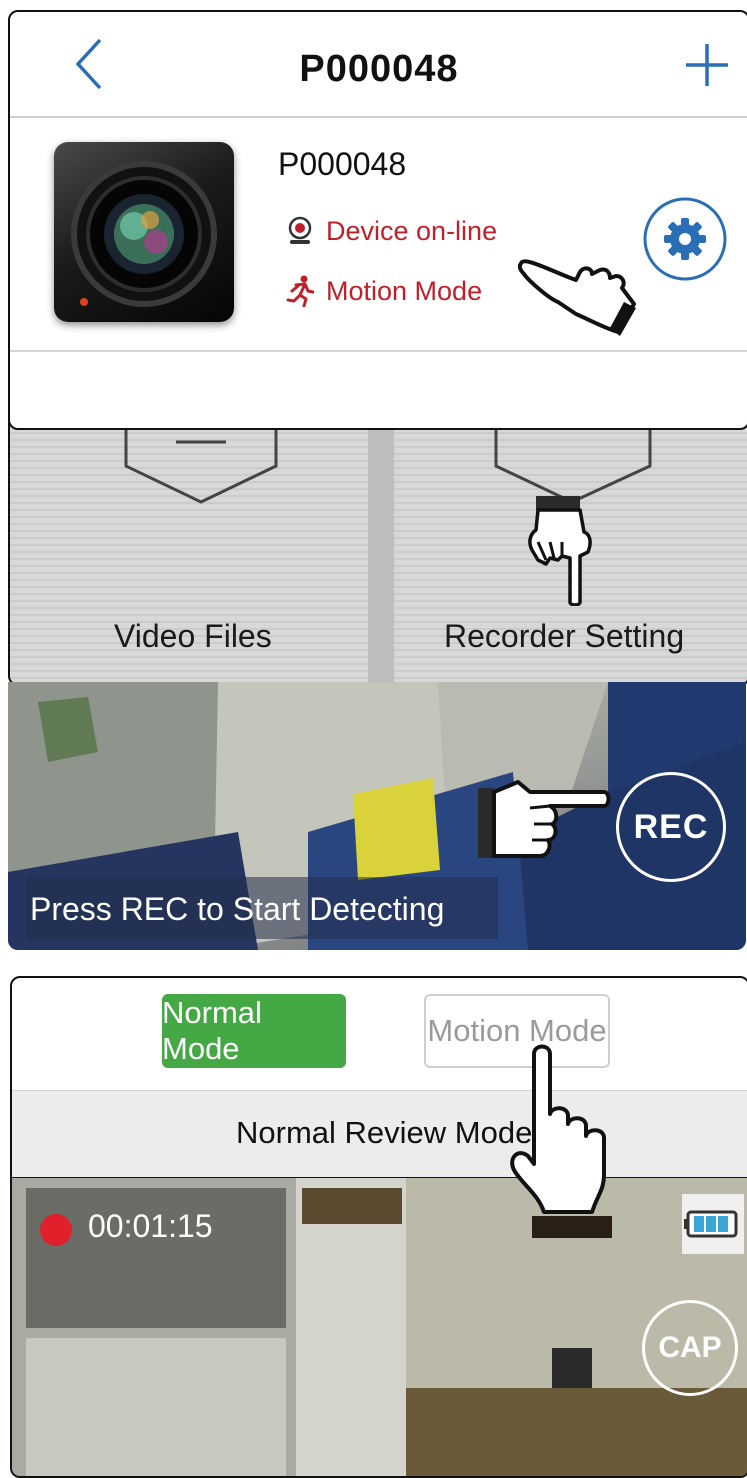  What do you see at coordinates (379, 69) in the screenshot?
I see `page-title: P000048` at bounding box center [379, 69].